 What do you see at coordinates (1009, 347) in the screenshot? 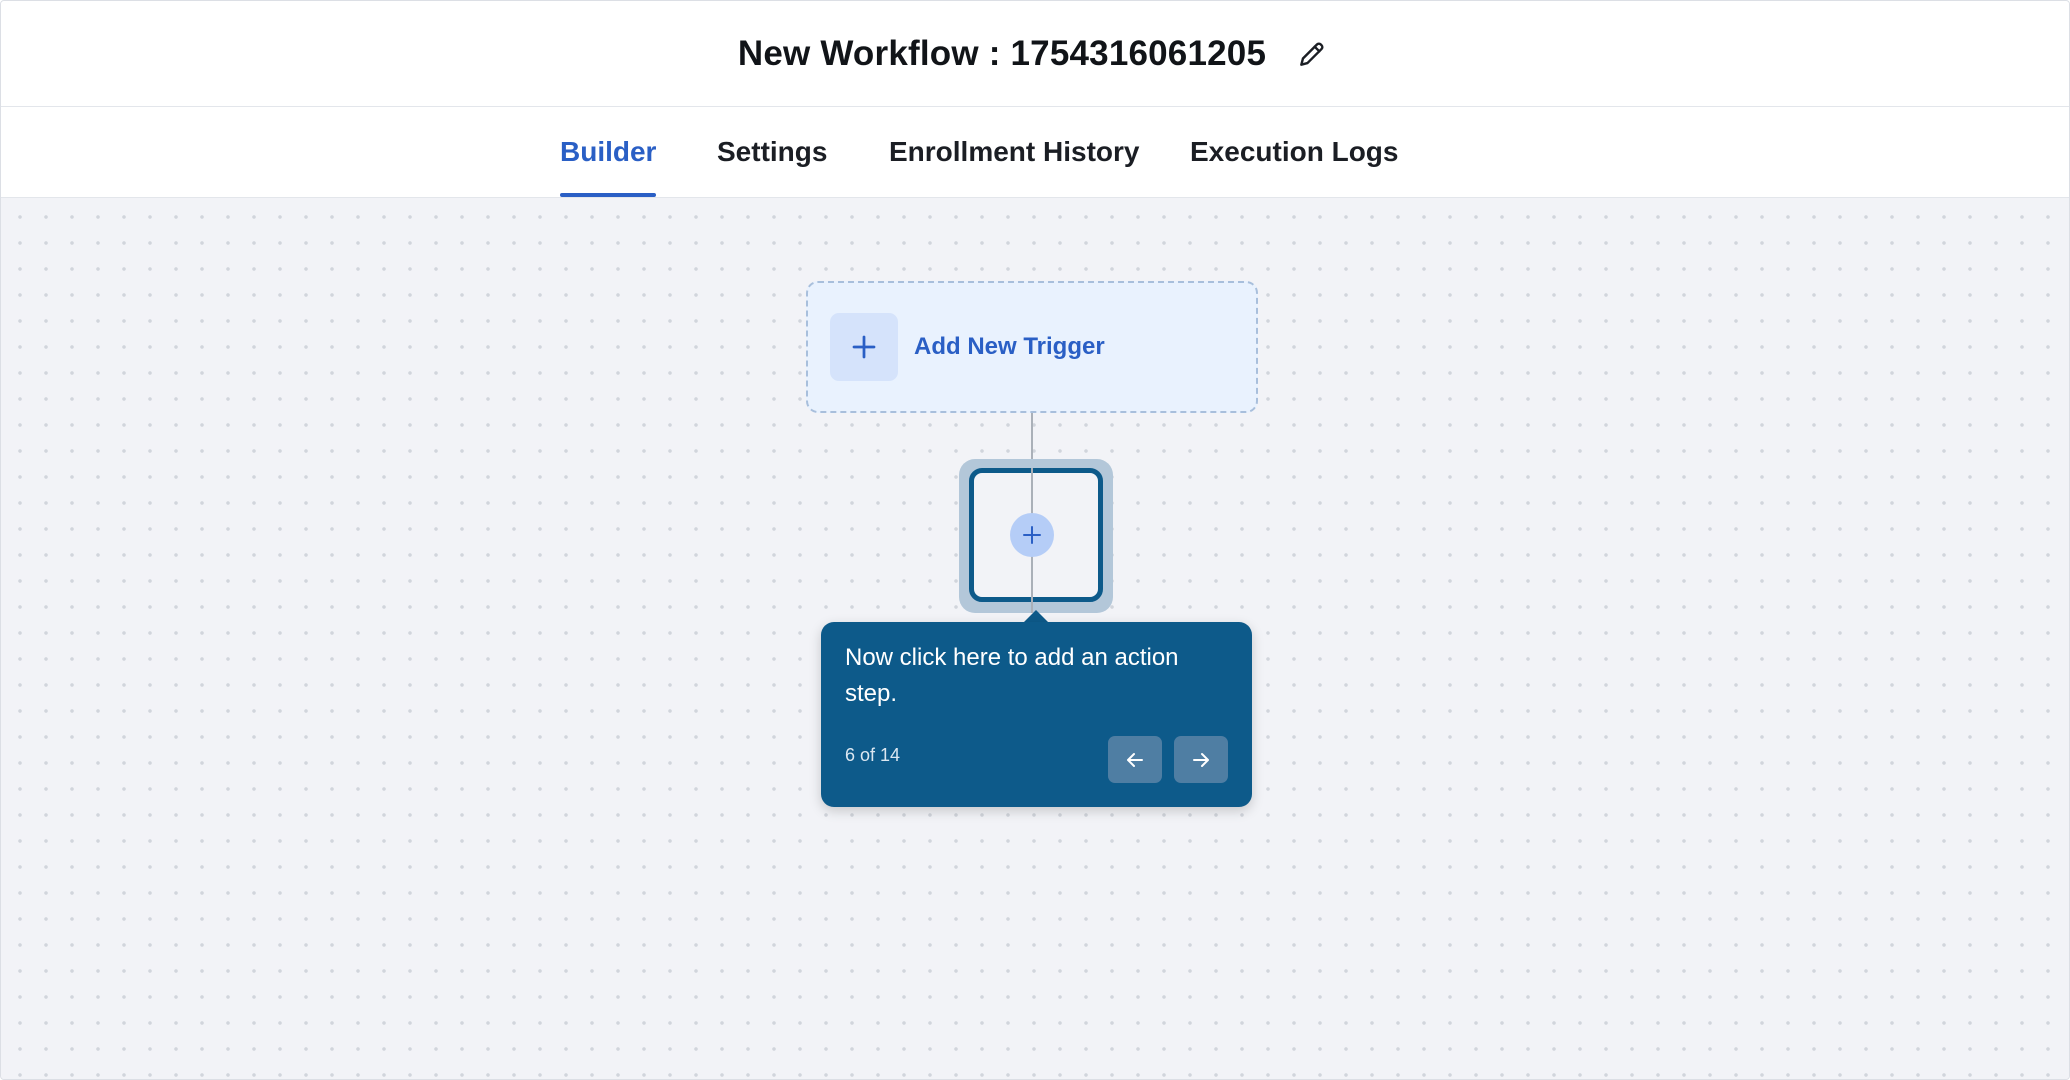
I see `add-trigger-label: Add New Trigger` at bounding box center [1009, 347].